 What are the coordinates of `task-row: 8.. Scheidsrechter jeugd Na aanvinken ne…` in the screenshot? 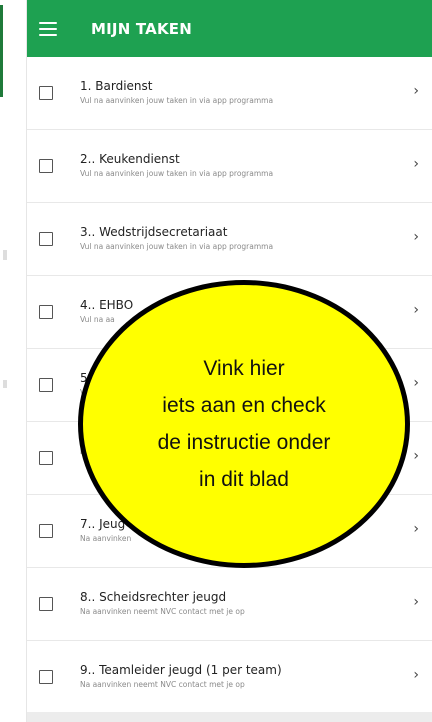 It's located at (229, 604).